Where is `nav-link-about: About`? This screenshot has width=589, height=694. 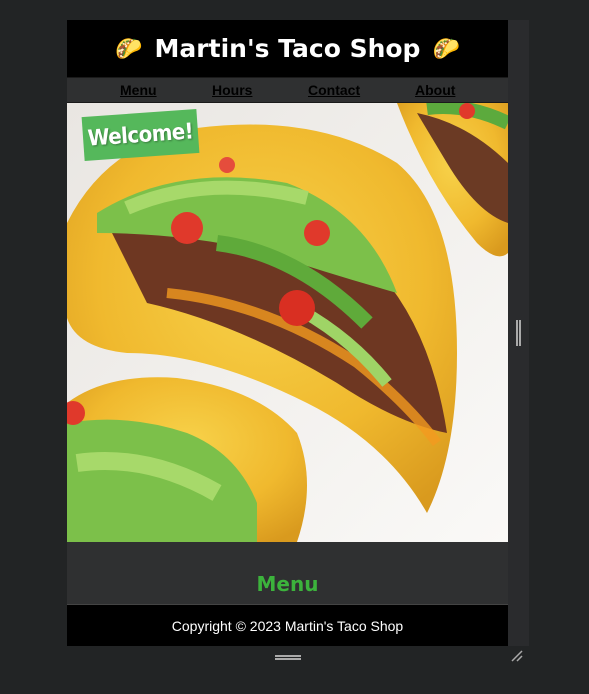 nav-link-about: About is located at coordinates (435, 90).